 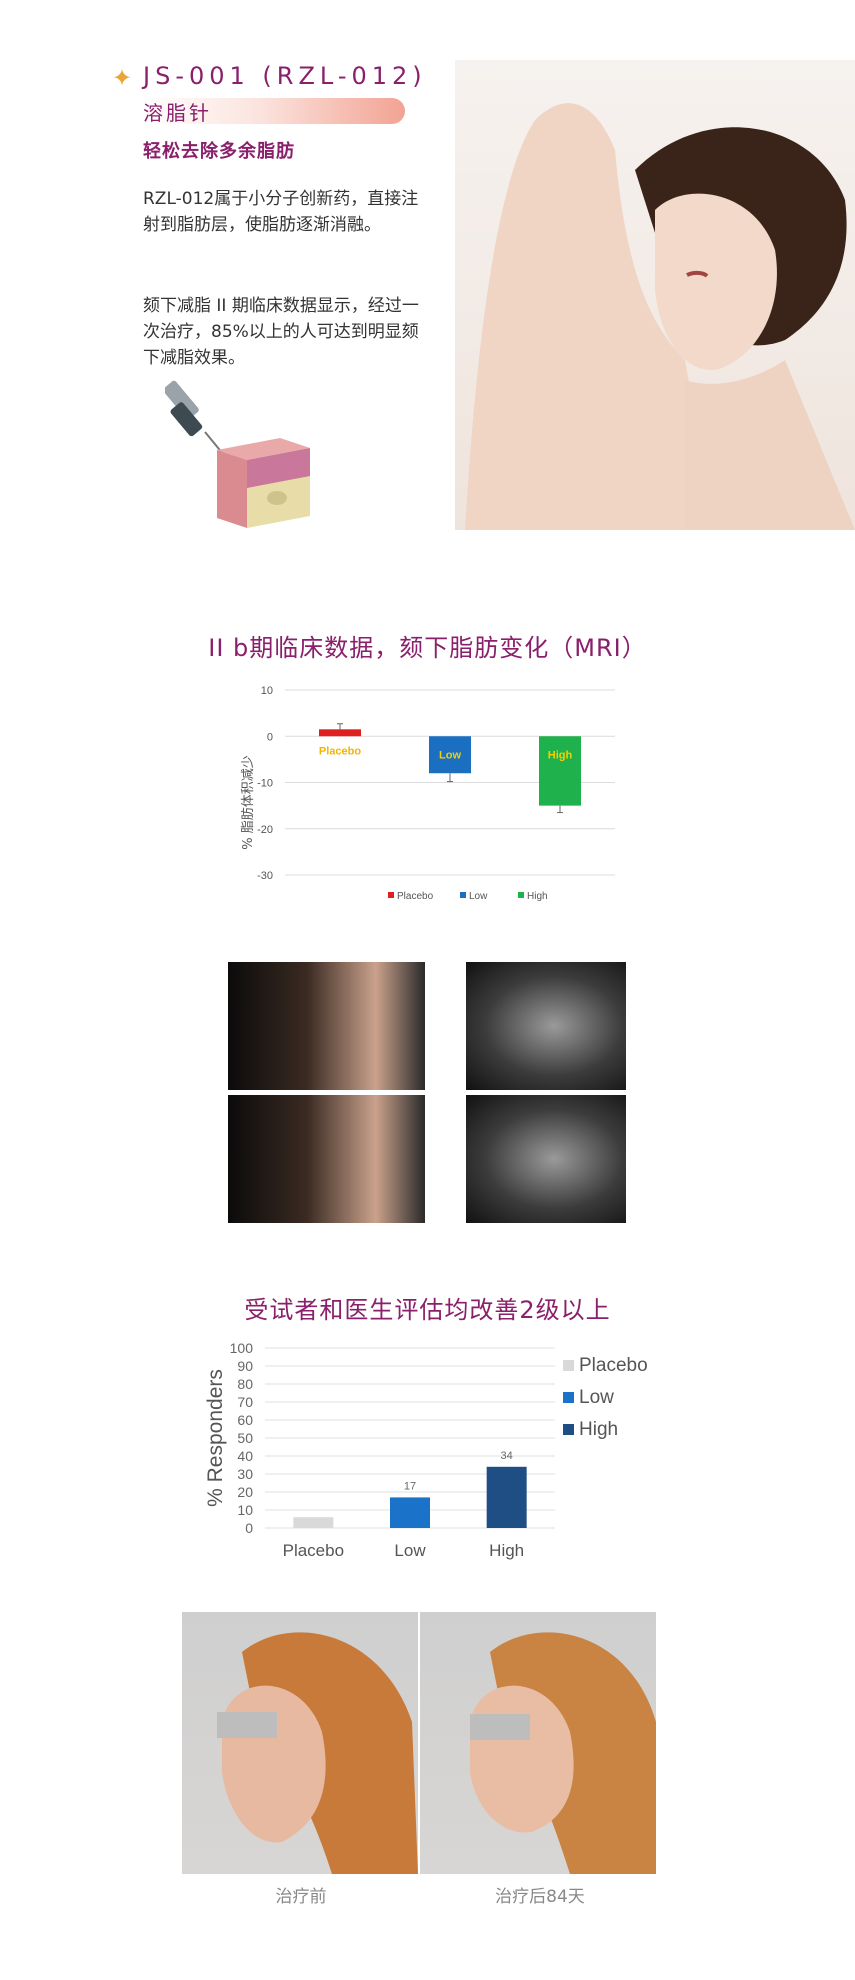 I want to click on y-tick-label: 30, so click(x=245, y=1474).